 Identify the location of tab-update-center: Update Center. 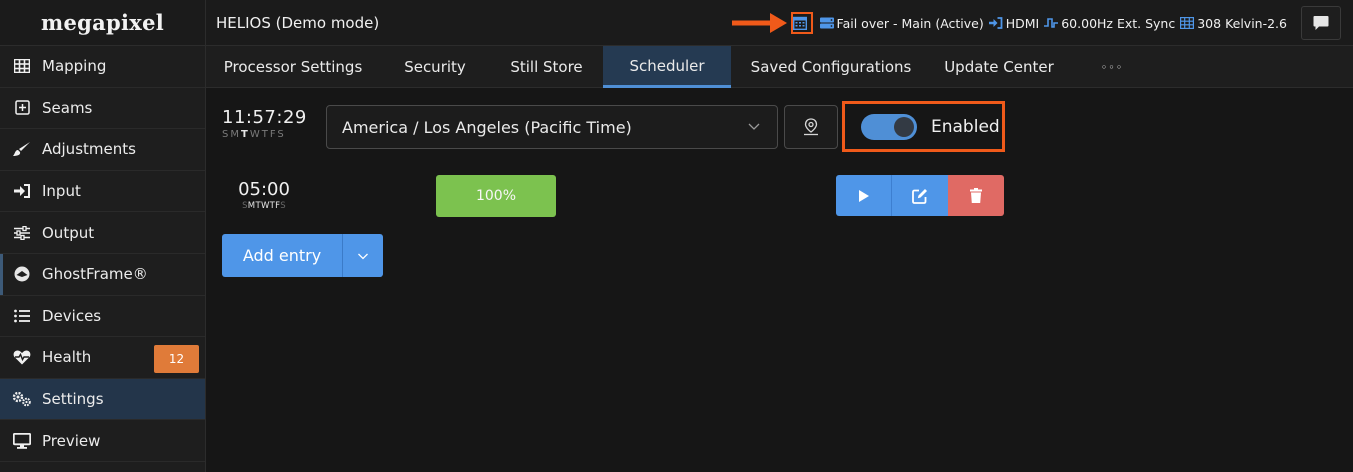
(999, 67).